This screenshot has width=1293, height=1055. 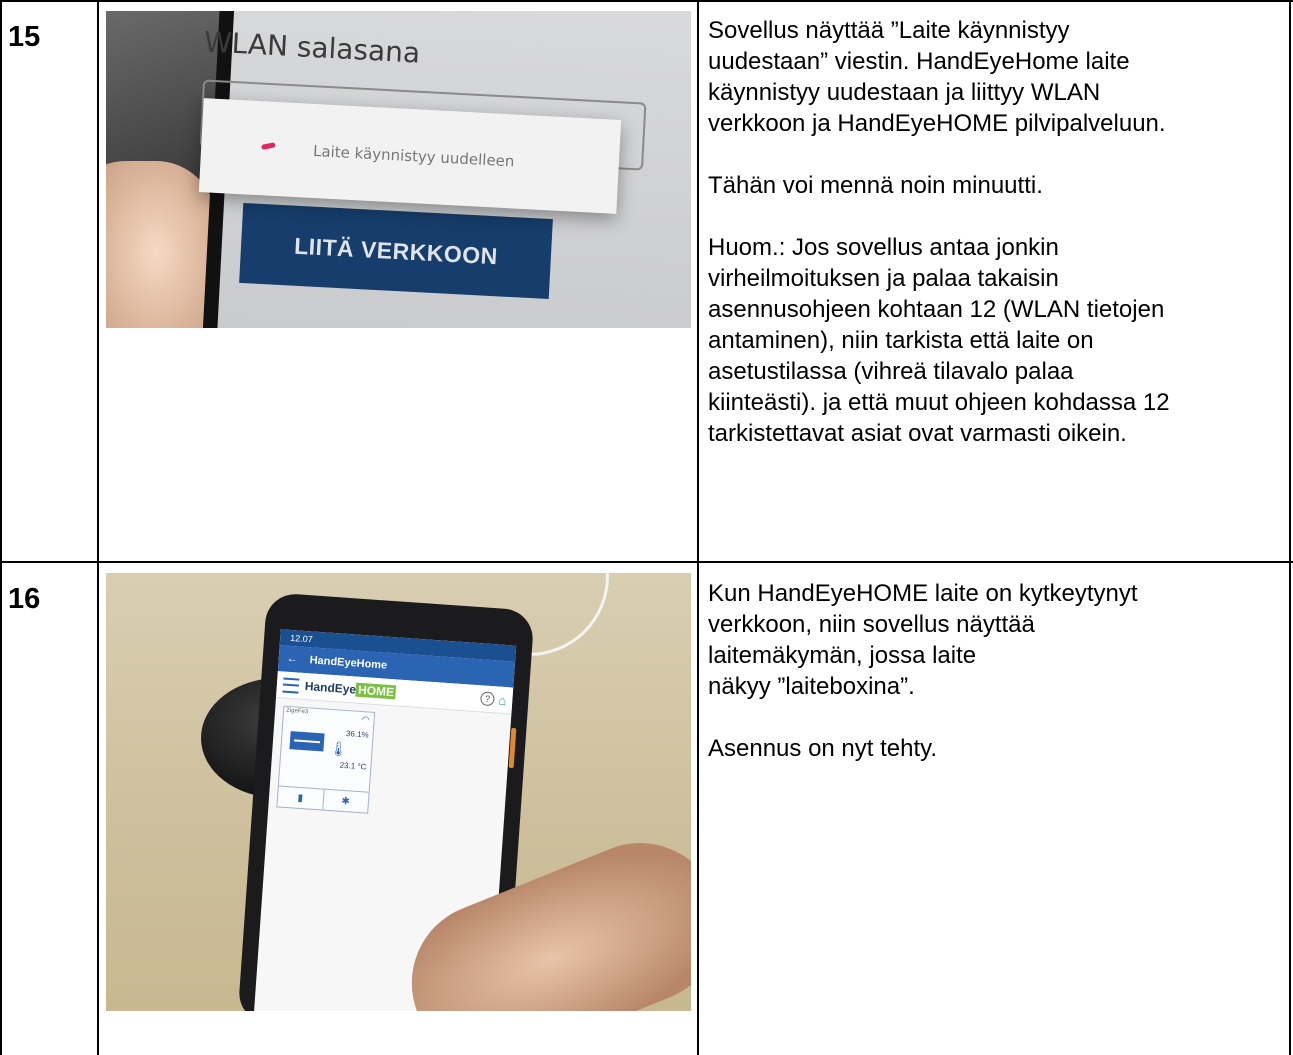 I want to click on humidity-value: 36.1%, so click(x=357, y=734).